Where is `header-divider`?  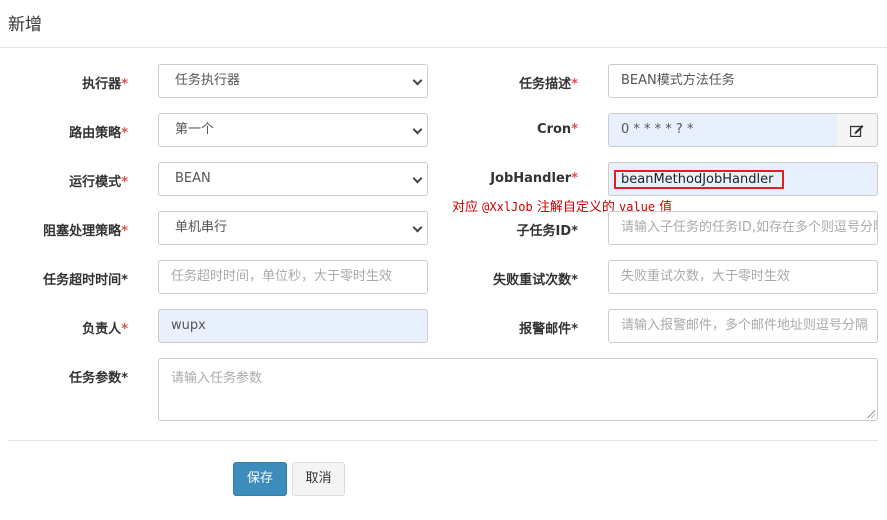 header-divider is located at coordinates (443, 47).